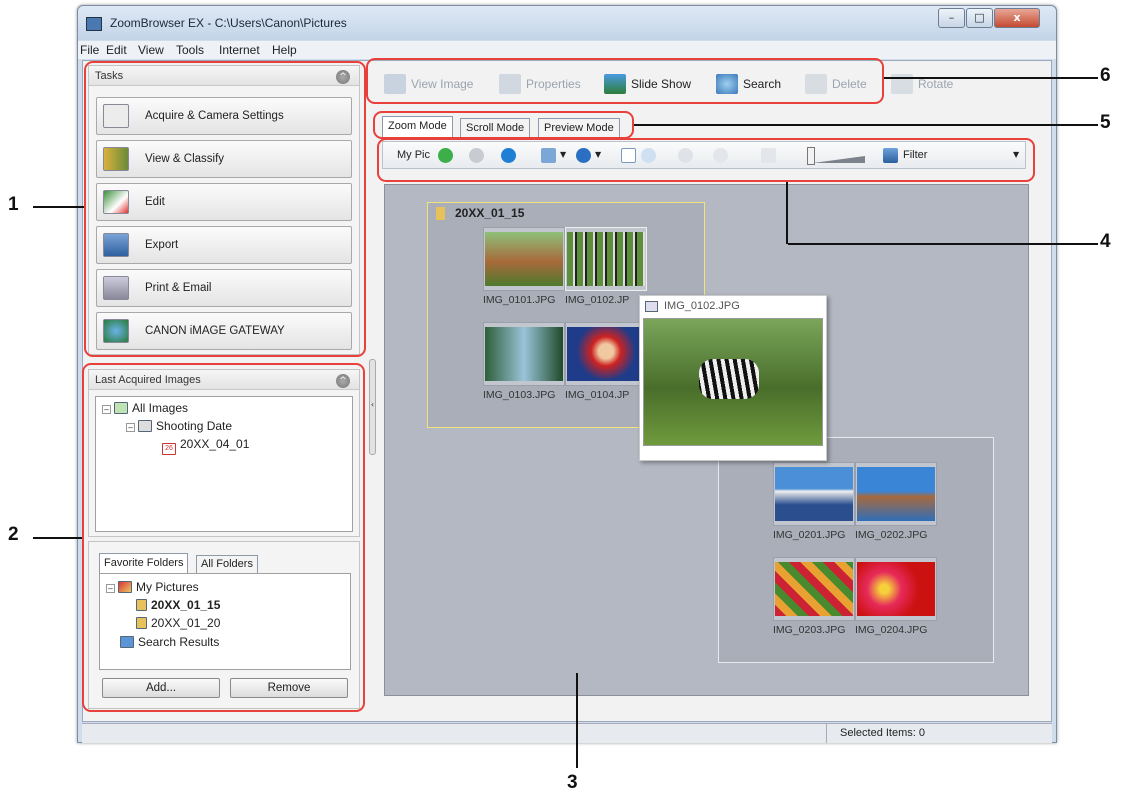  Describe the element at coordinates (702, 306) in the screenshot. I see `preview-title: IMG_0102.JPG` at that location.